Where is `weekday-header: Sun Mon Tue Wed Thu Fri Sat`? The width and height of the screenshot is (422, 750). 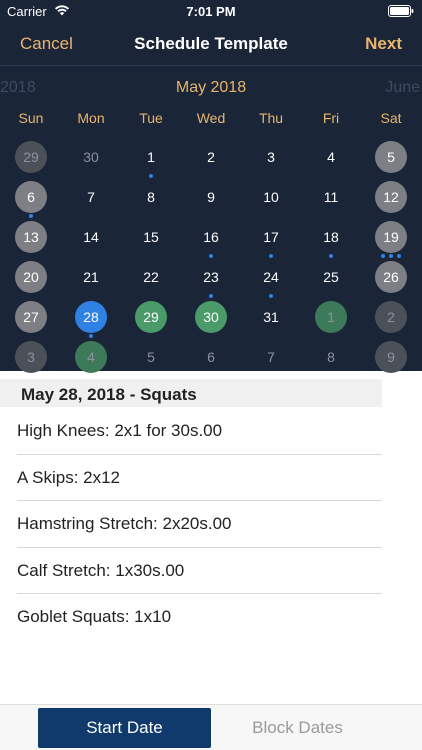
weekday-header: Sun Mon Tue Wed Thu Fri Sat is located at coordinates (211, 120).